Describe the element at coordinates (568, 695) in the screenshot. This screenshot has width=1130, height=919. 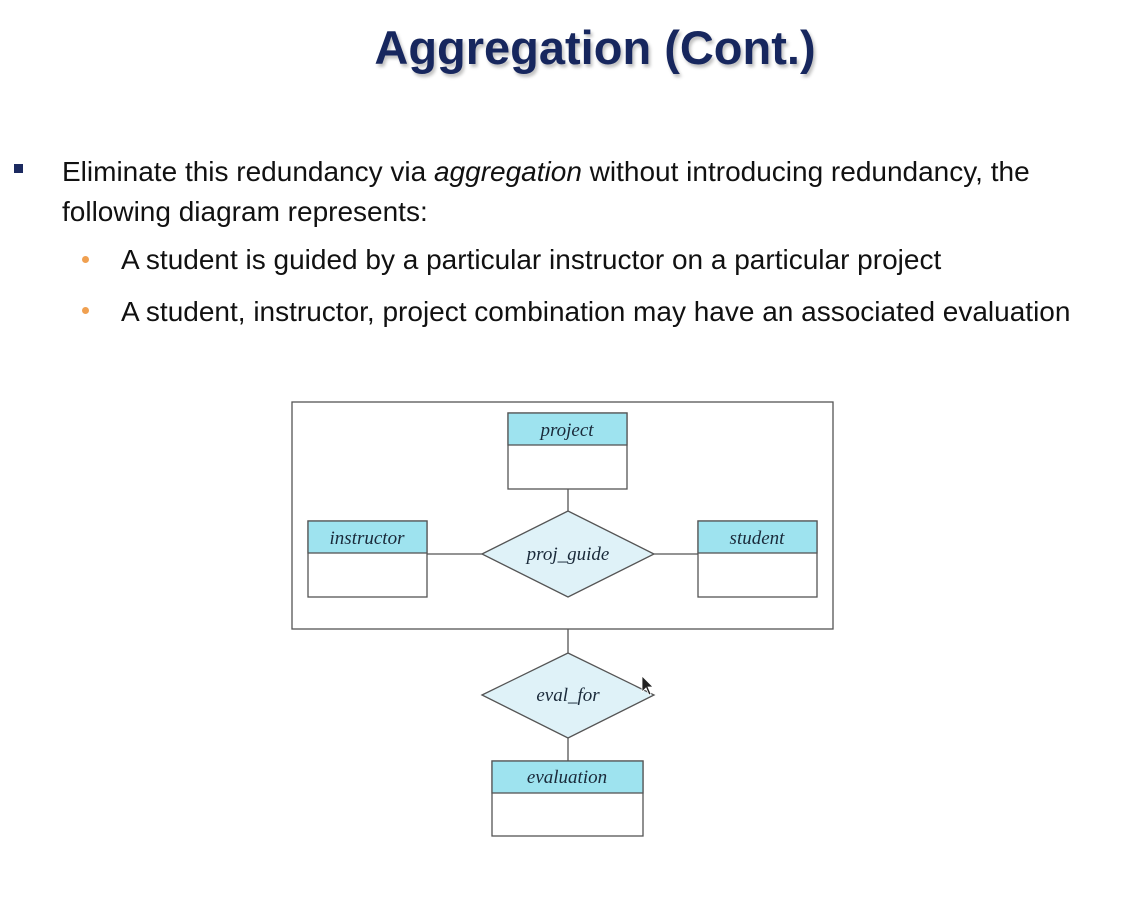
I see `relationship-label: eval_for` at that location.